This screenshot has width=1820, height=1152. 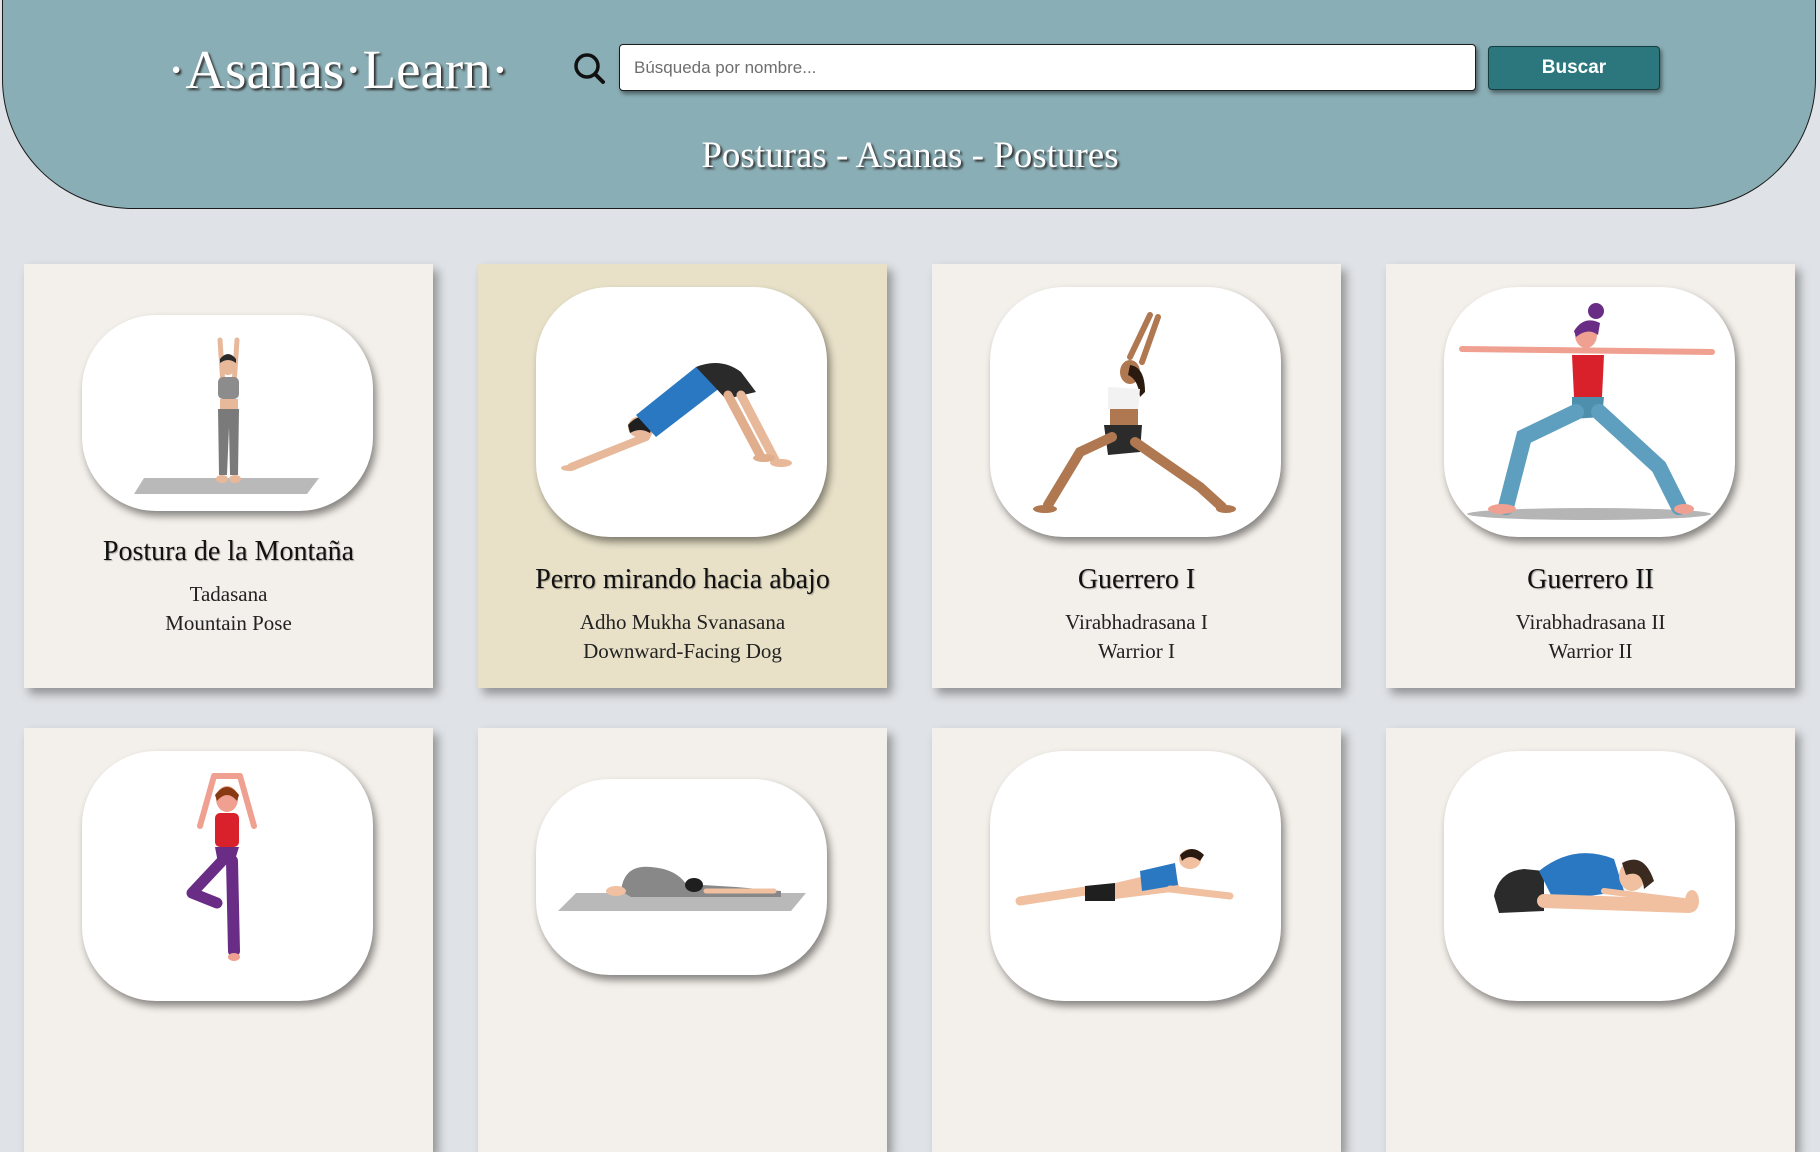 I want to click on pose-sanskrit-name: Tadasana, so click(x=228, y=594).